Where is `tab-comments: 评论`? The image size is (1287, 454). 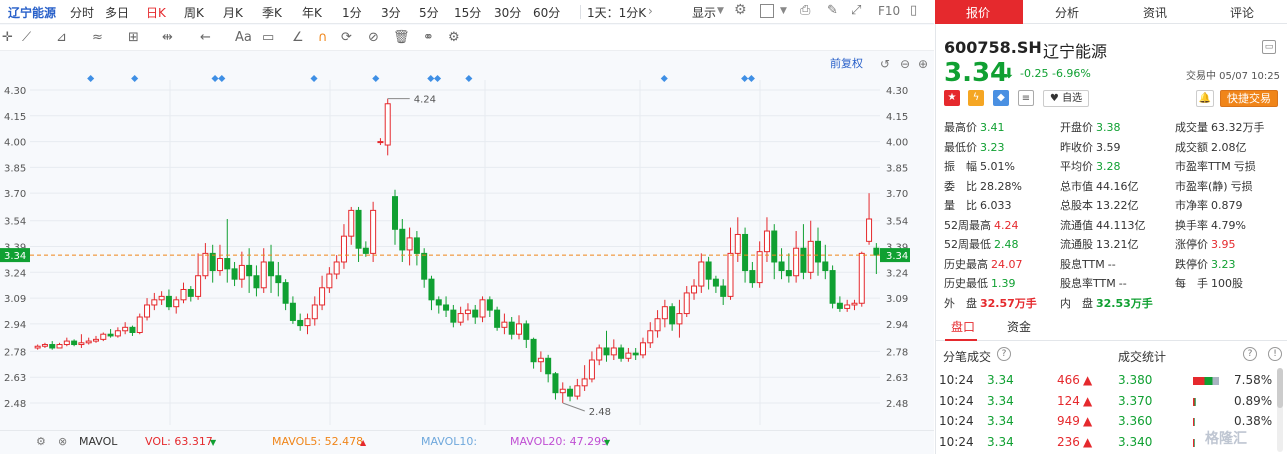 tab-comments: 评论 is located at coordinates (1242, 12).